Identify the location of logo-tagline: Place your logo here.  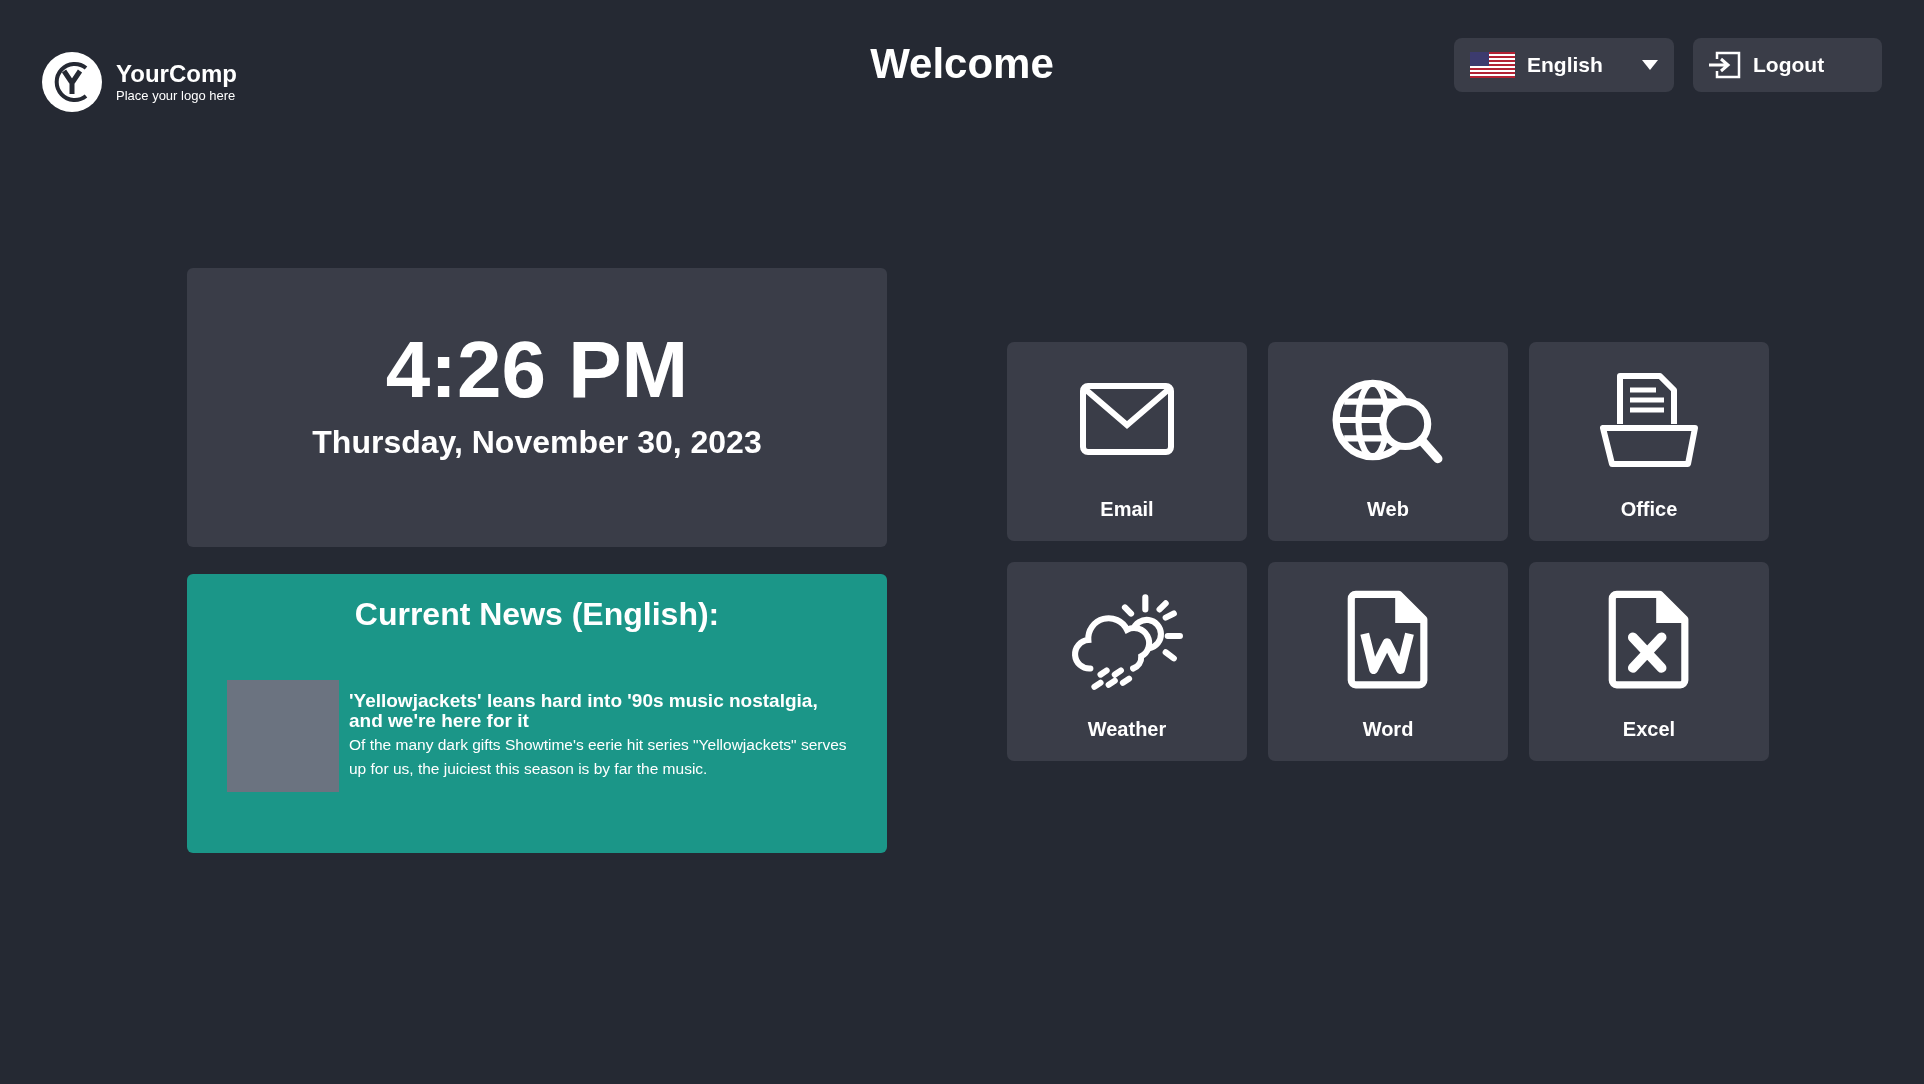
(176, 96).